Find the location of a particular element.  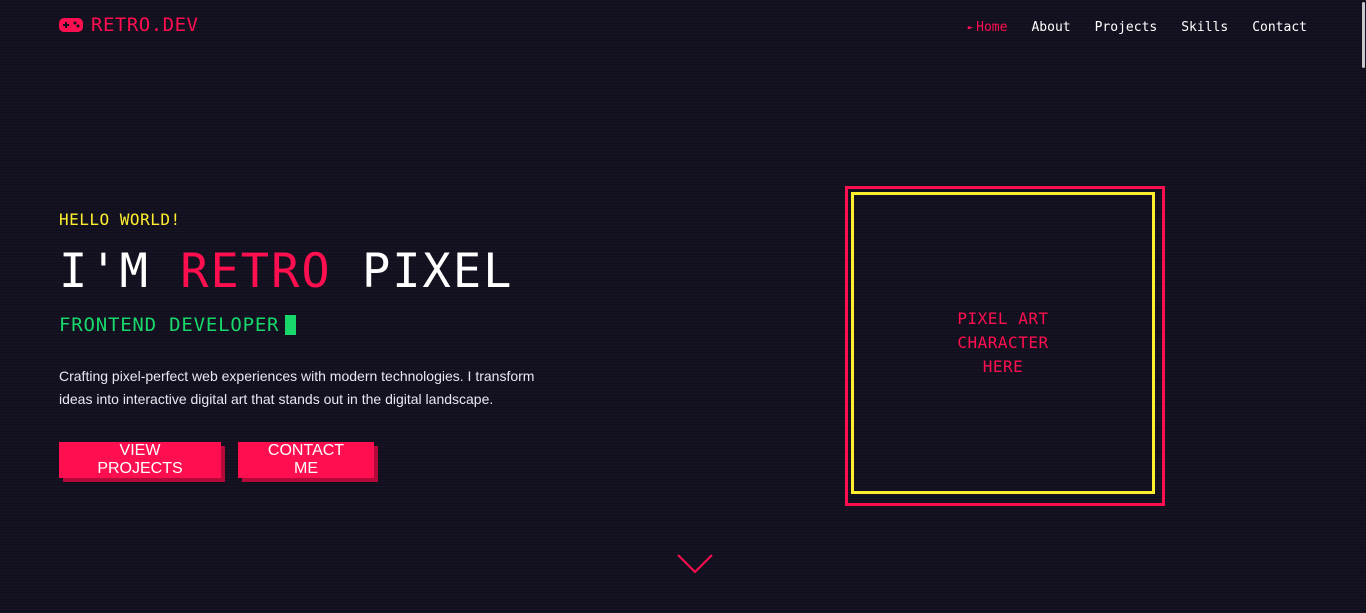

nav-label: Home is located at coordinates (992, 27).